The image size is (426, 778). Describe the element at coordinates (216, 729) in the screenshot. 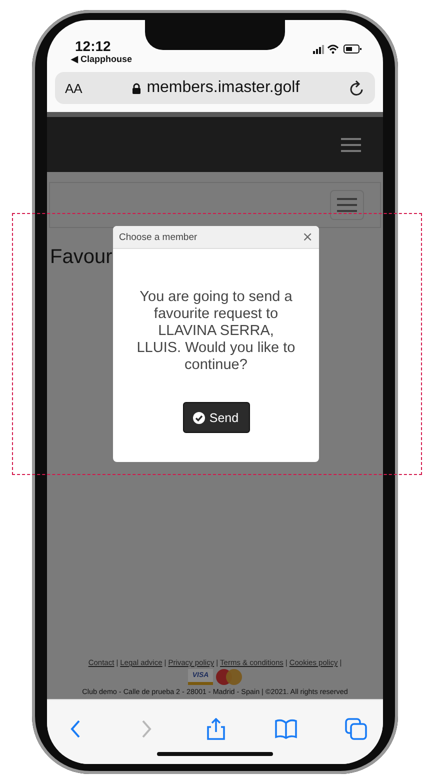

I see `share-icon` at that location.